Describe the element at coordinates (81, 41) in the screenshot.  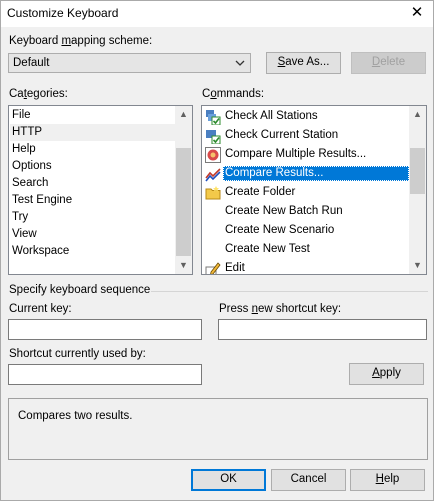
I see `mapping-scheme-label: Keyboard mapping scheme:` at that location.